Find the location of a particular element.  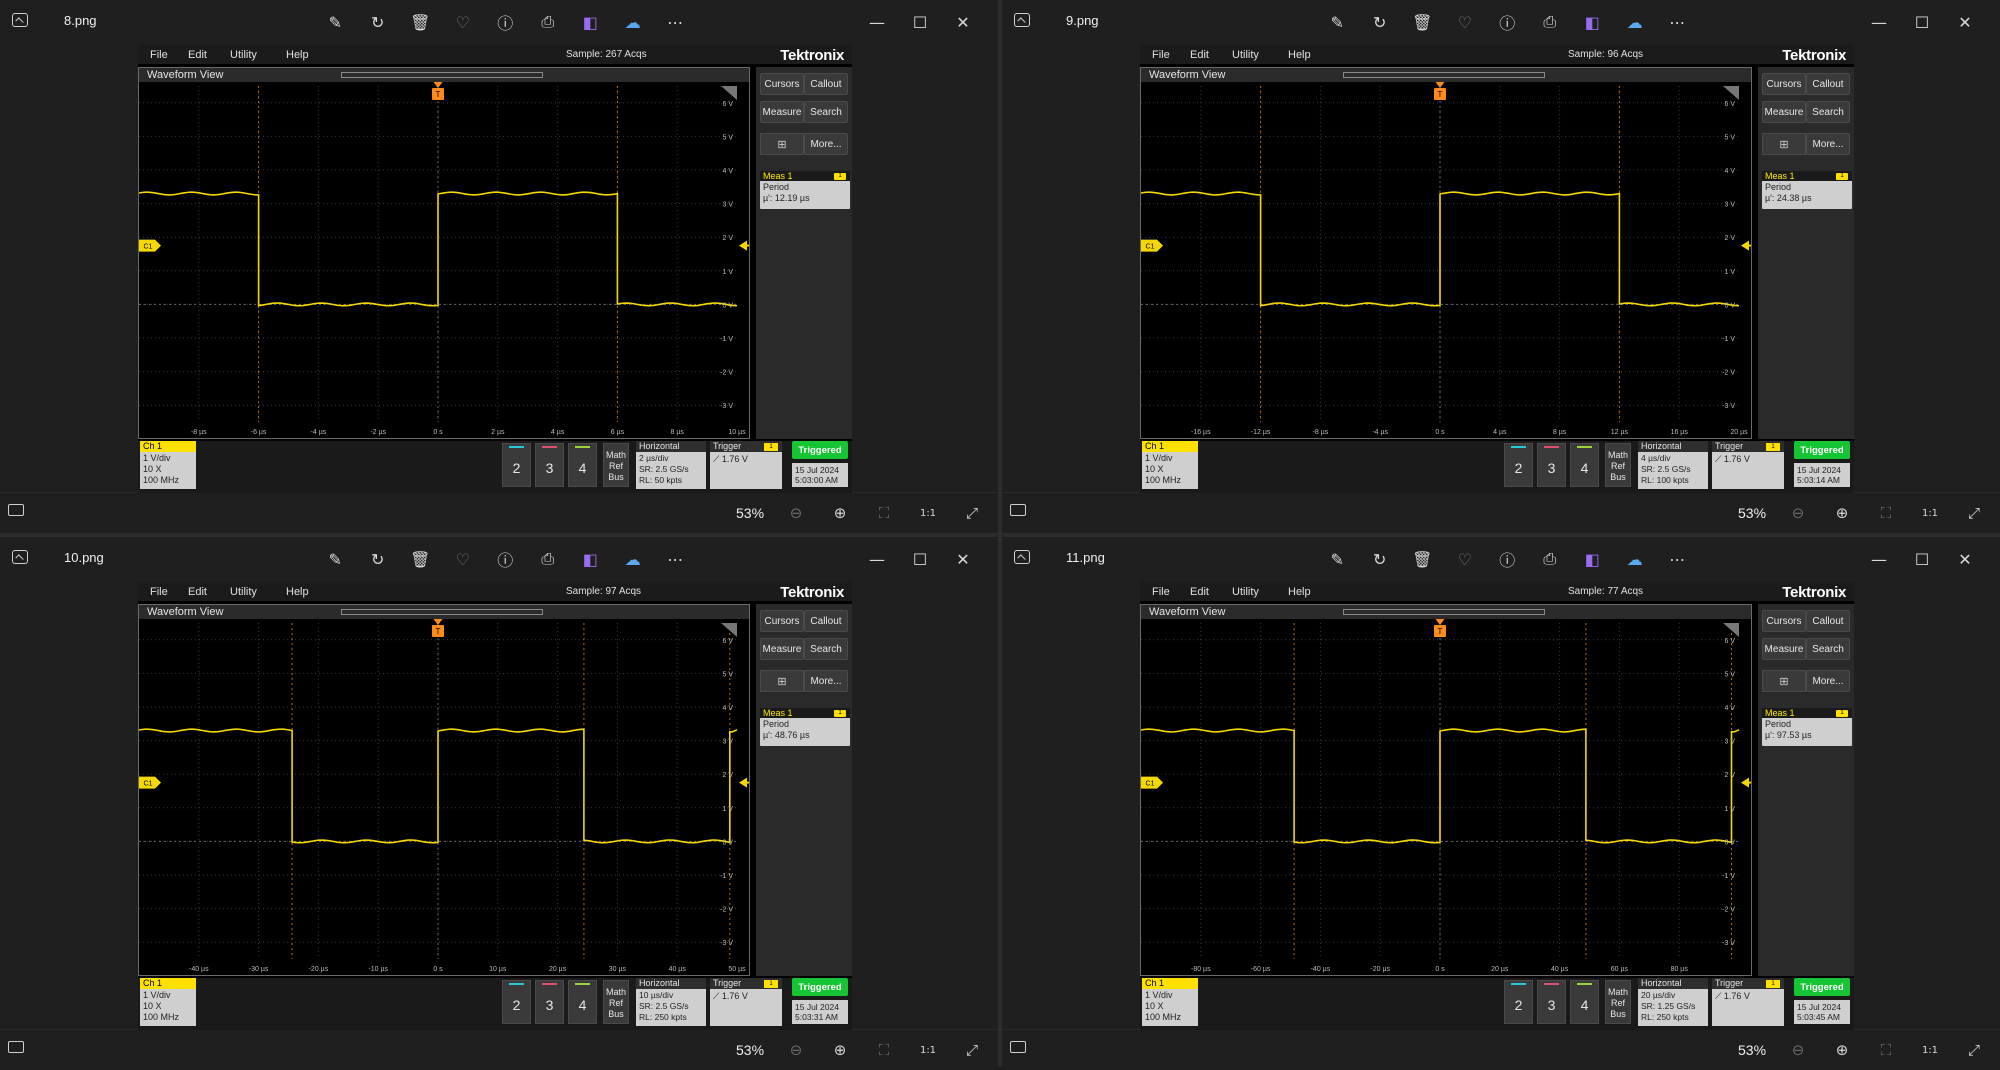

measurement-badge: Meas 1 1 Period µ': 48.76 µs is located at coordinates (805, 727).